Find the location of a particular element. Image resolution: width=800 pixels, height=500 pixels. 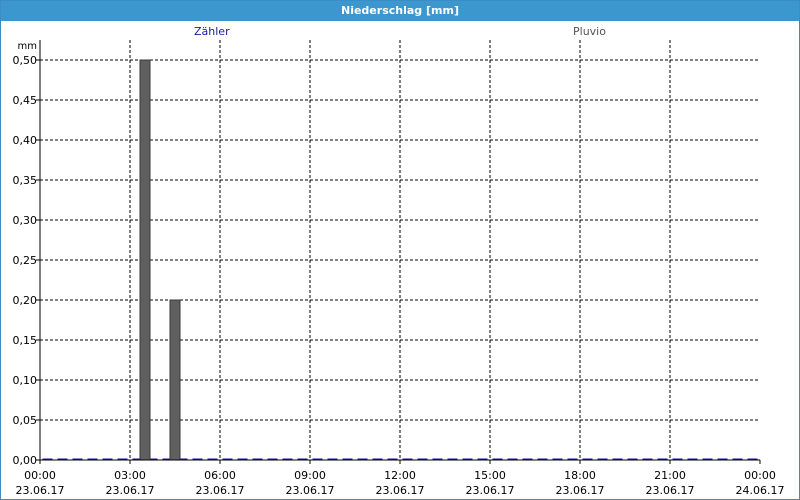

x-tick-time: 12:00 is located at coordinates (400, 475).